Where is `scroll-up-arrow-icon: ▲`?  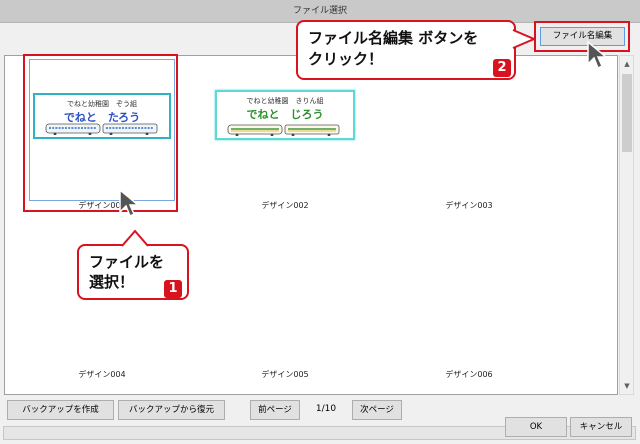
scroll-up-arrow-icon: ▲ is located at coordinates (627, 64).